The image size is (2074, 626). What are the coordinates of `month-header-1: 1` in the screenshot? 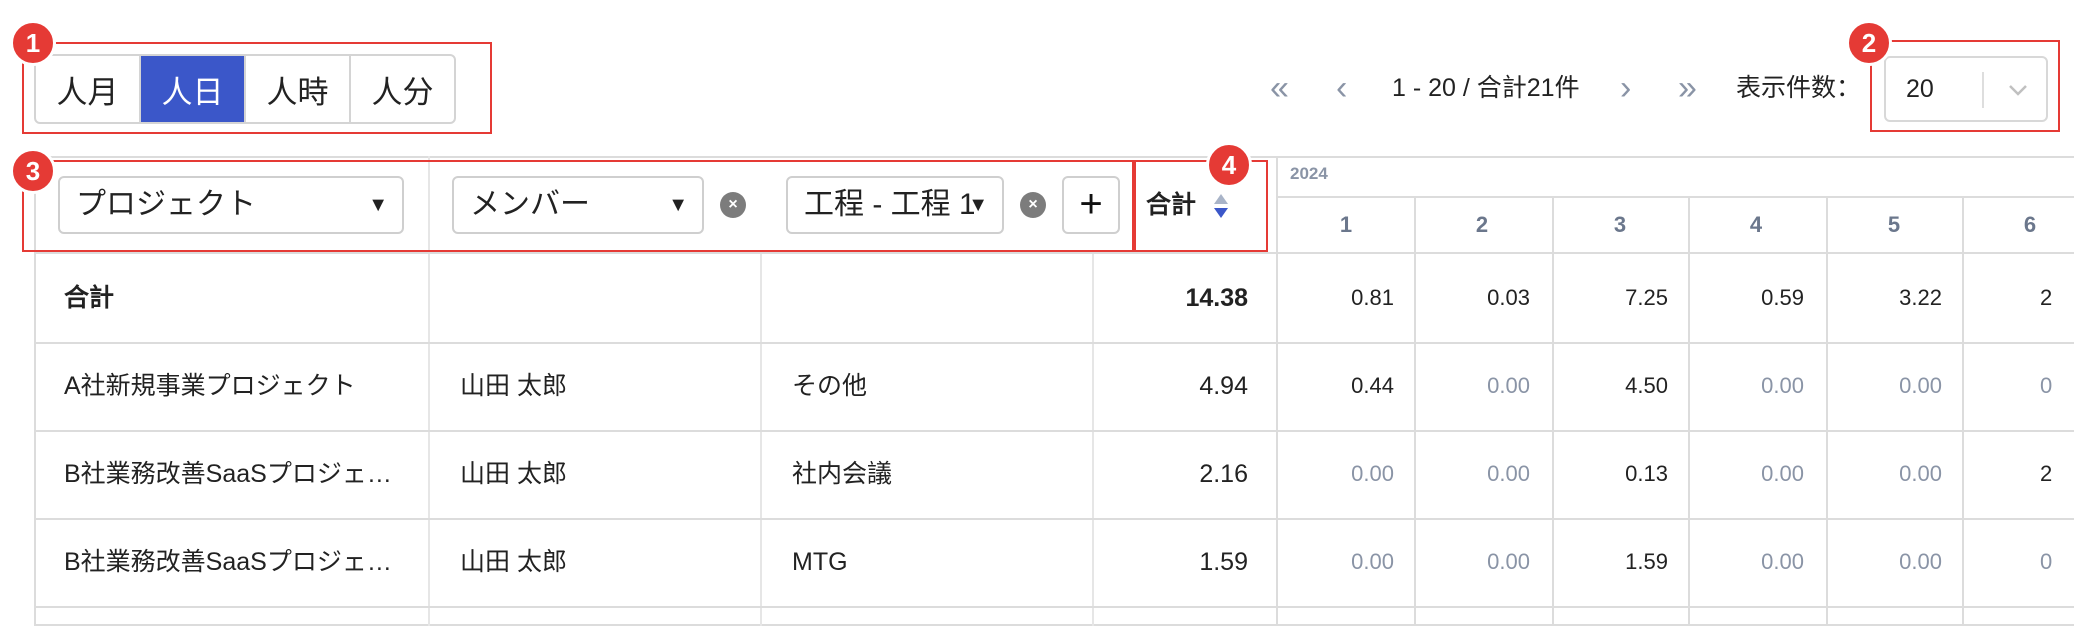 It's located at (1346, 224).